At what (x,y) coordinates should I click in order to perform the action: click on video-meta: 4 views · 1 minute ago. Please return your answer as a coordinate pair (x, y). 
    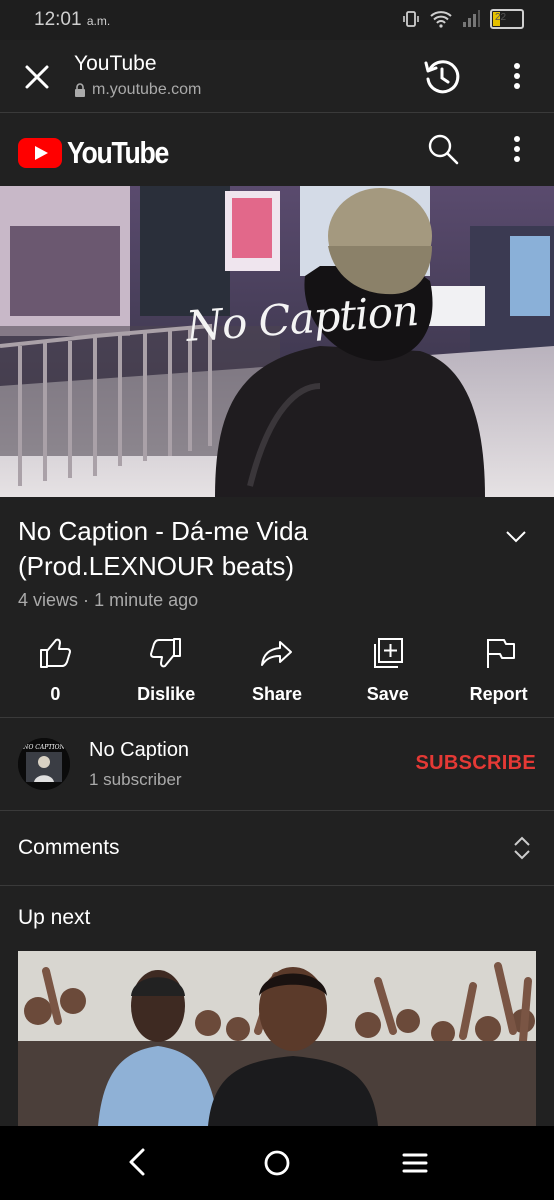
    Looking at the image, I should click on (108, 600).